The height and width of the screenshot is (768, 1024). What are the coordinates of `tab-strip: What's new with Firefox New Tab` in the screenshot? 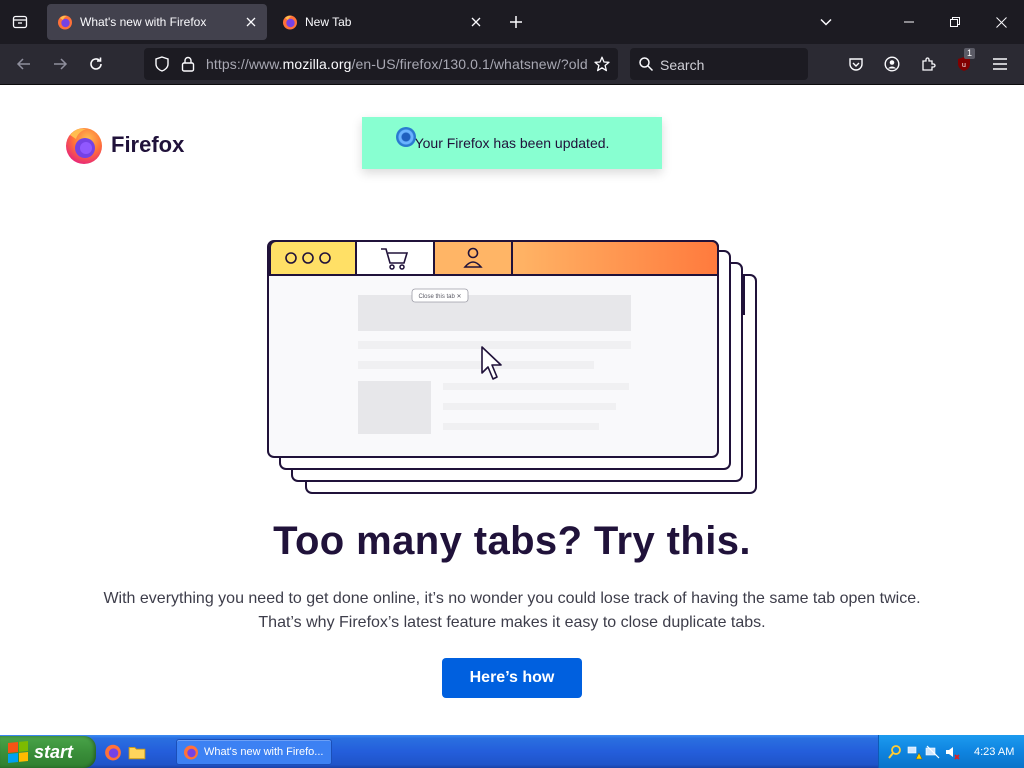 It's located at (512, 22).